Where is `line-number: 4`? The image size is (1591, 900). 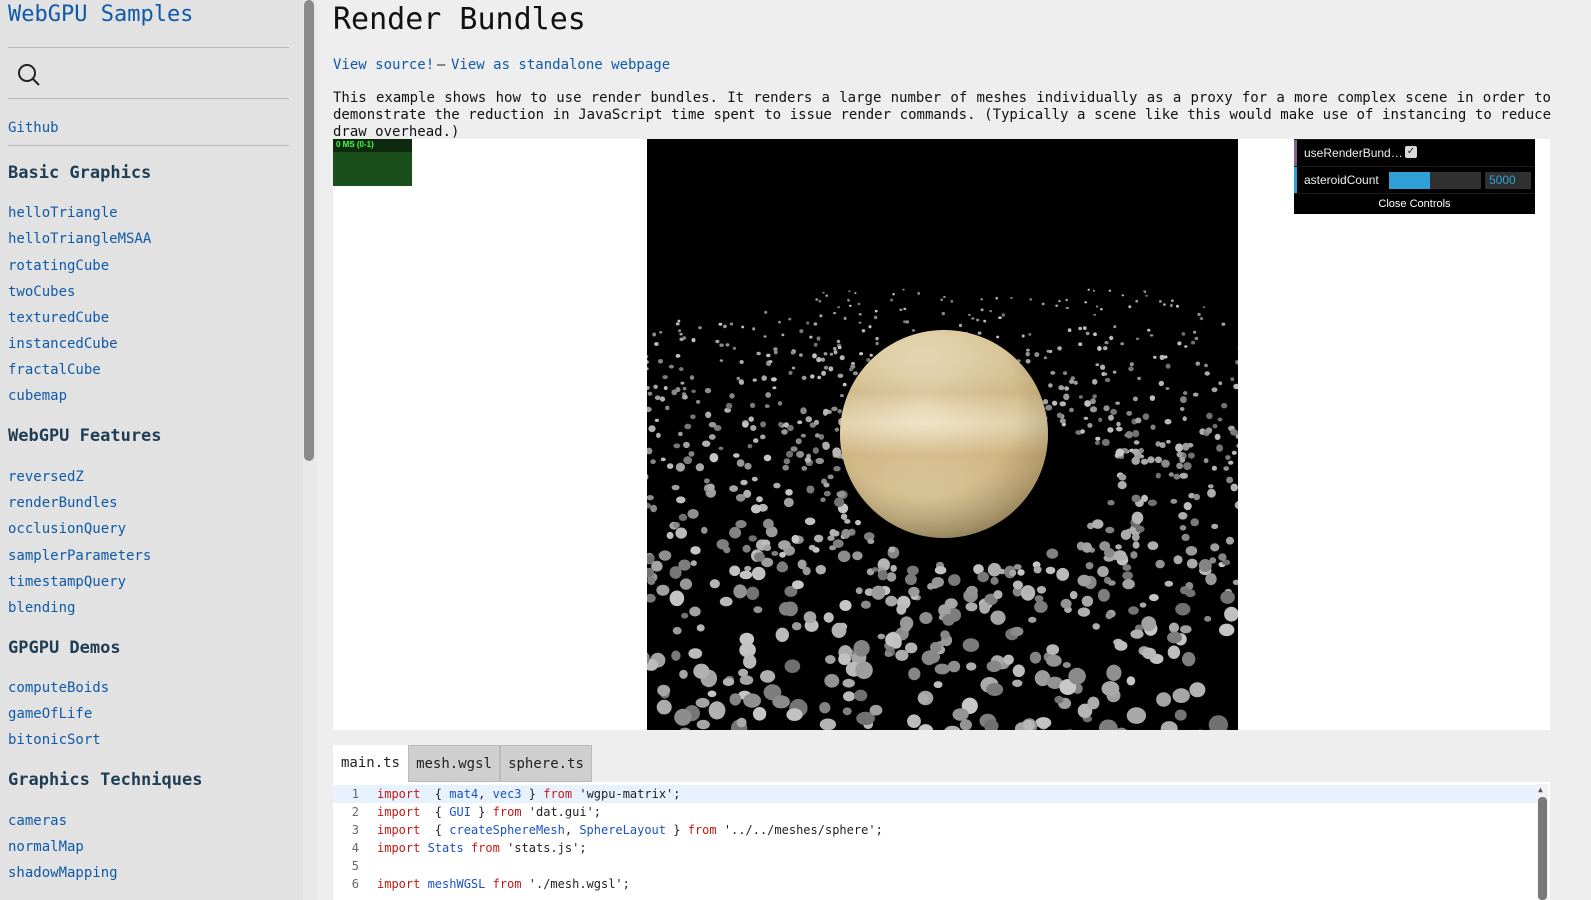
line-number: 4 is located at coordinates (355, 848).